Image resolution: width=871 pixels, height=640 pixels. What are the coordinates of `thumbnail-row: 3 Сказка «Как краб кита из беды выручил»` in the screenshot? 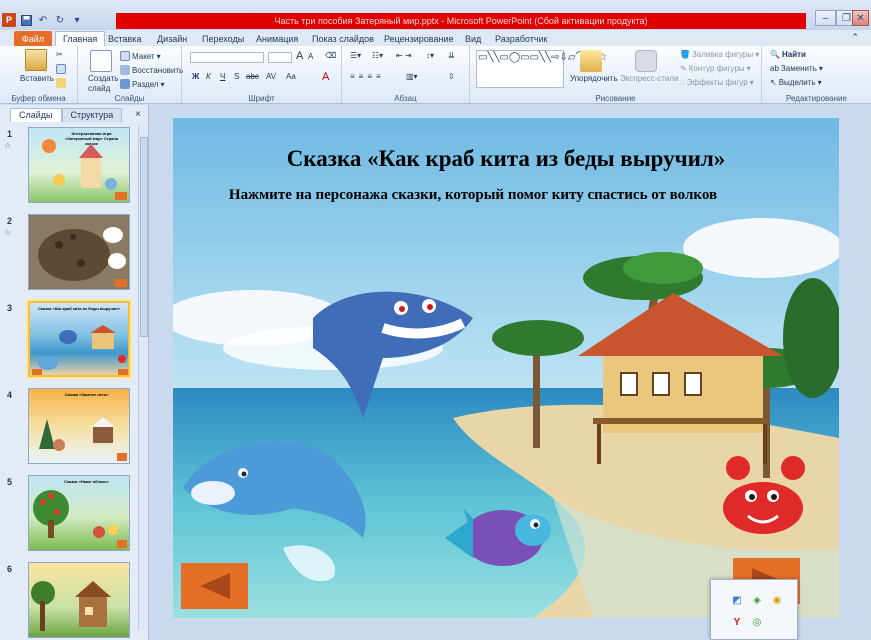 It's located at (70, 329).